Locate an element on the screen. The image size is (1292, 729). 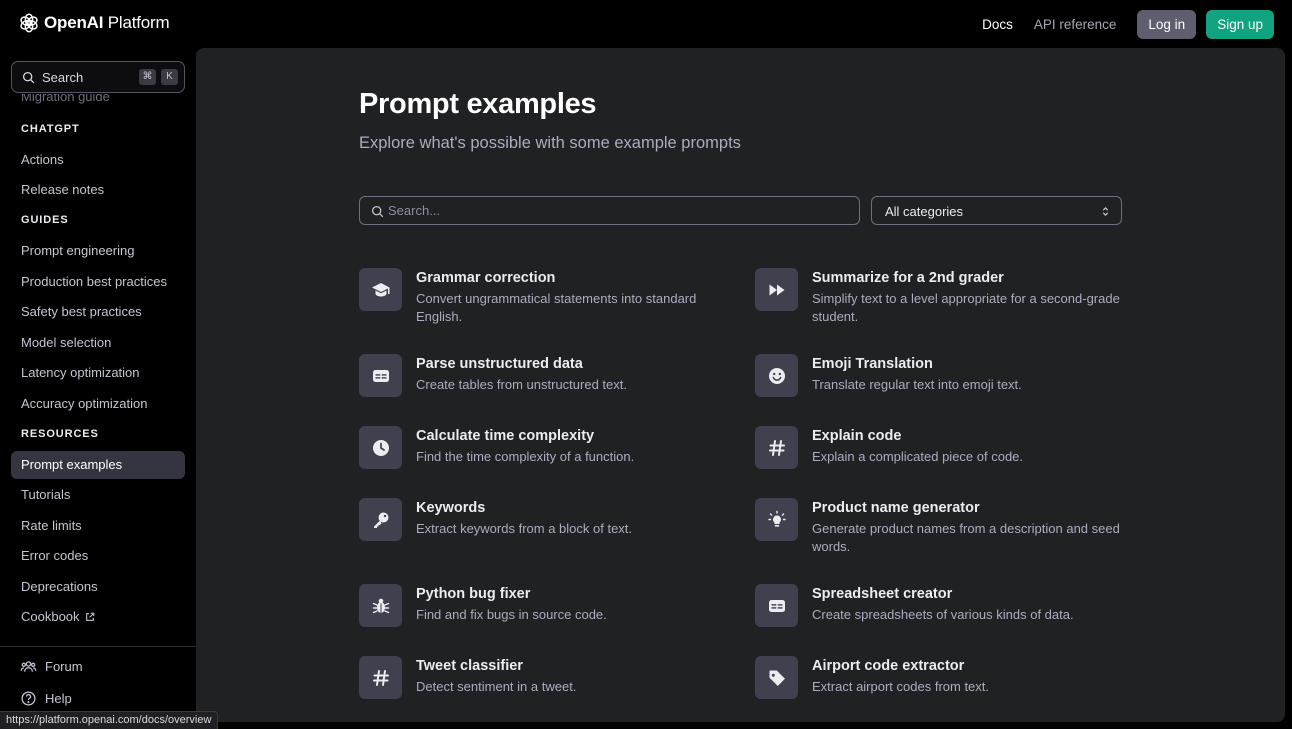
category-select: All categories is located at coordinates (996, 210).